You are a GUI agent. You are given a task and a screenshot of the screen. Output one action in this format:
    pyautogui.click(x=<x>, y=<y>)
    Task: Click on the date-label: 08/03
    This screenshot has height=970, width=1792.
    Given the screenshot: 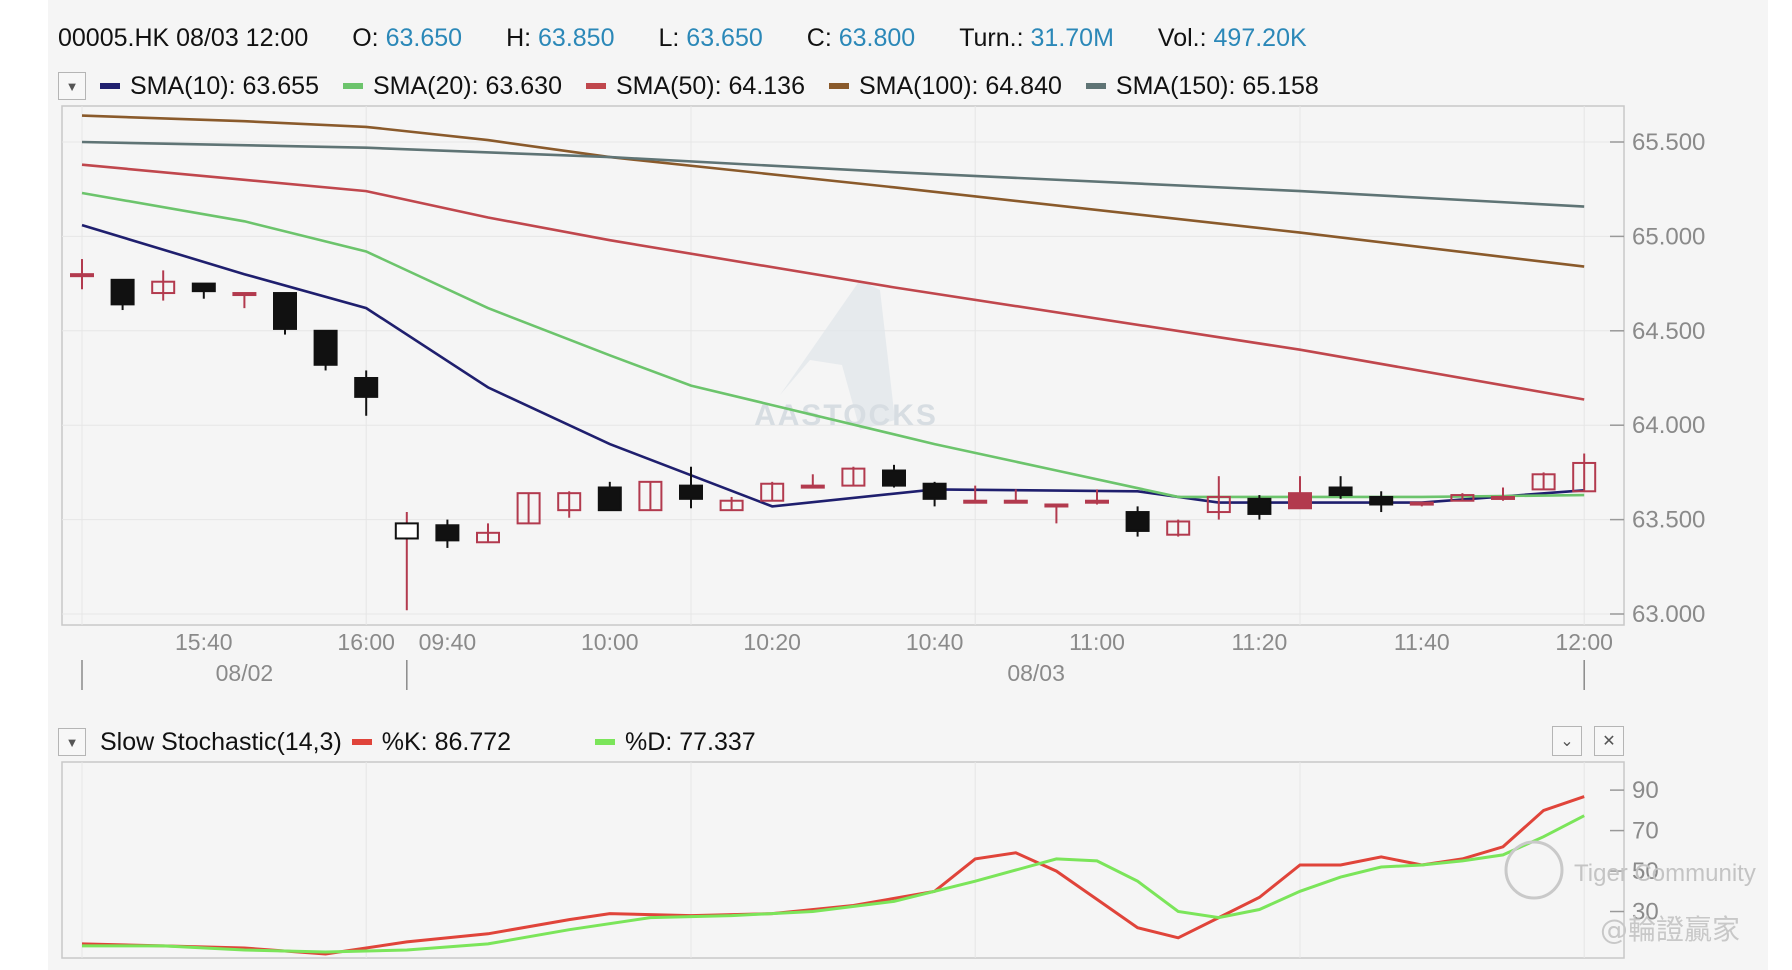 What is the action you would take?
    pyautogui.click(x=1036, y=673)
    